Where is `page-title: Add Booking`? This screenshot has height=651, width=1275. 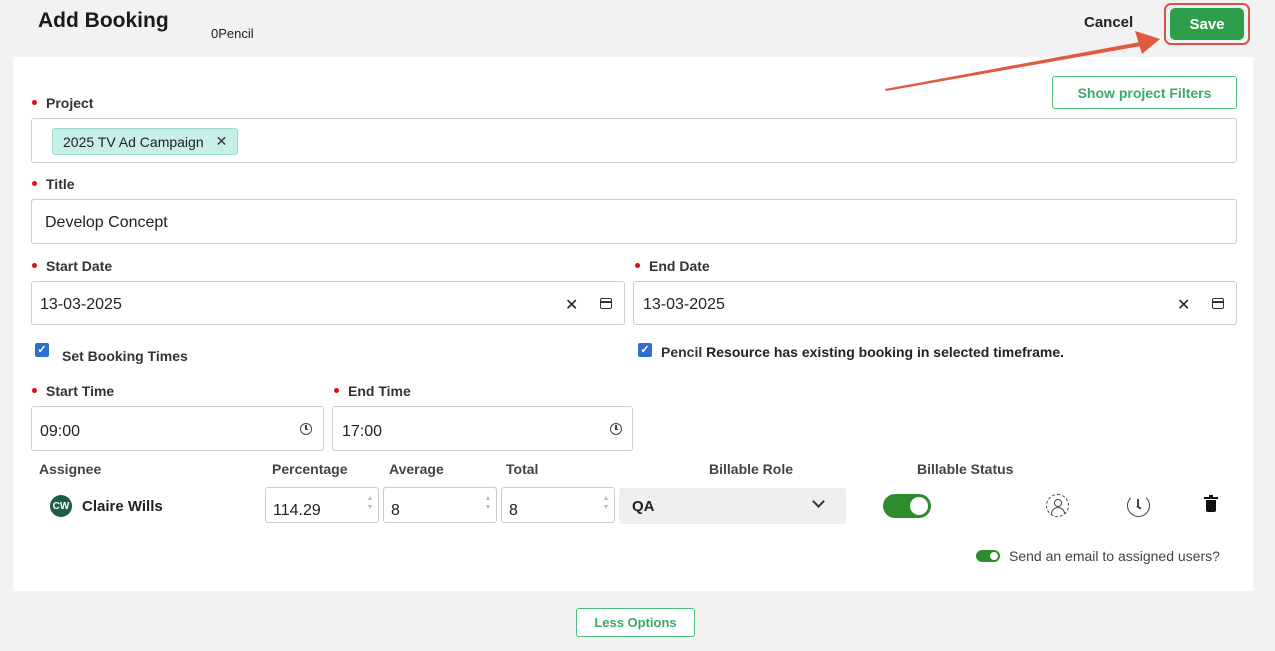 page-title: Add Booking is located at coordinates (103, 20).